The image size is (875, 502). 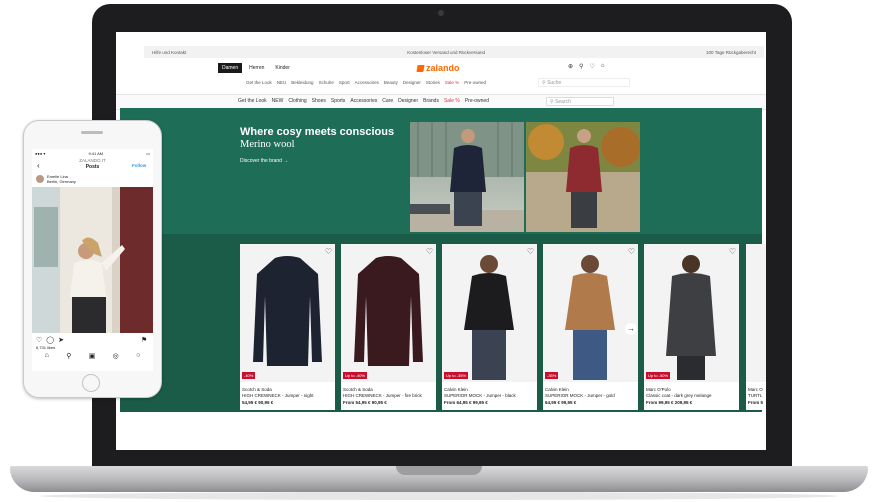 What do you see at coordinates (561, 402) in the screenshot?
I see `product-price: 64,95 € 99,95 €` at bounding box center [561, 402].